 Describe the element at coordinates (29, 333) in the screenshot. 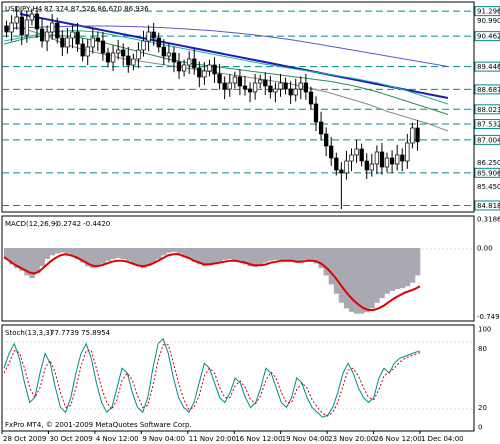

I see `stoch-title: Stoch(13,3,3)` at that location.